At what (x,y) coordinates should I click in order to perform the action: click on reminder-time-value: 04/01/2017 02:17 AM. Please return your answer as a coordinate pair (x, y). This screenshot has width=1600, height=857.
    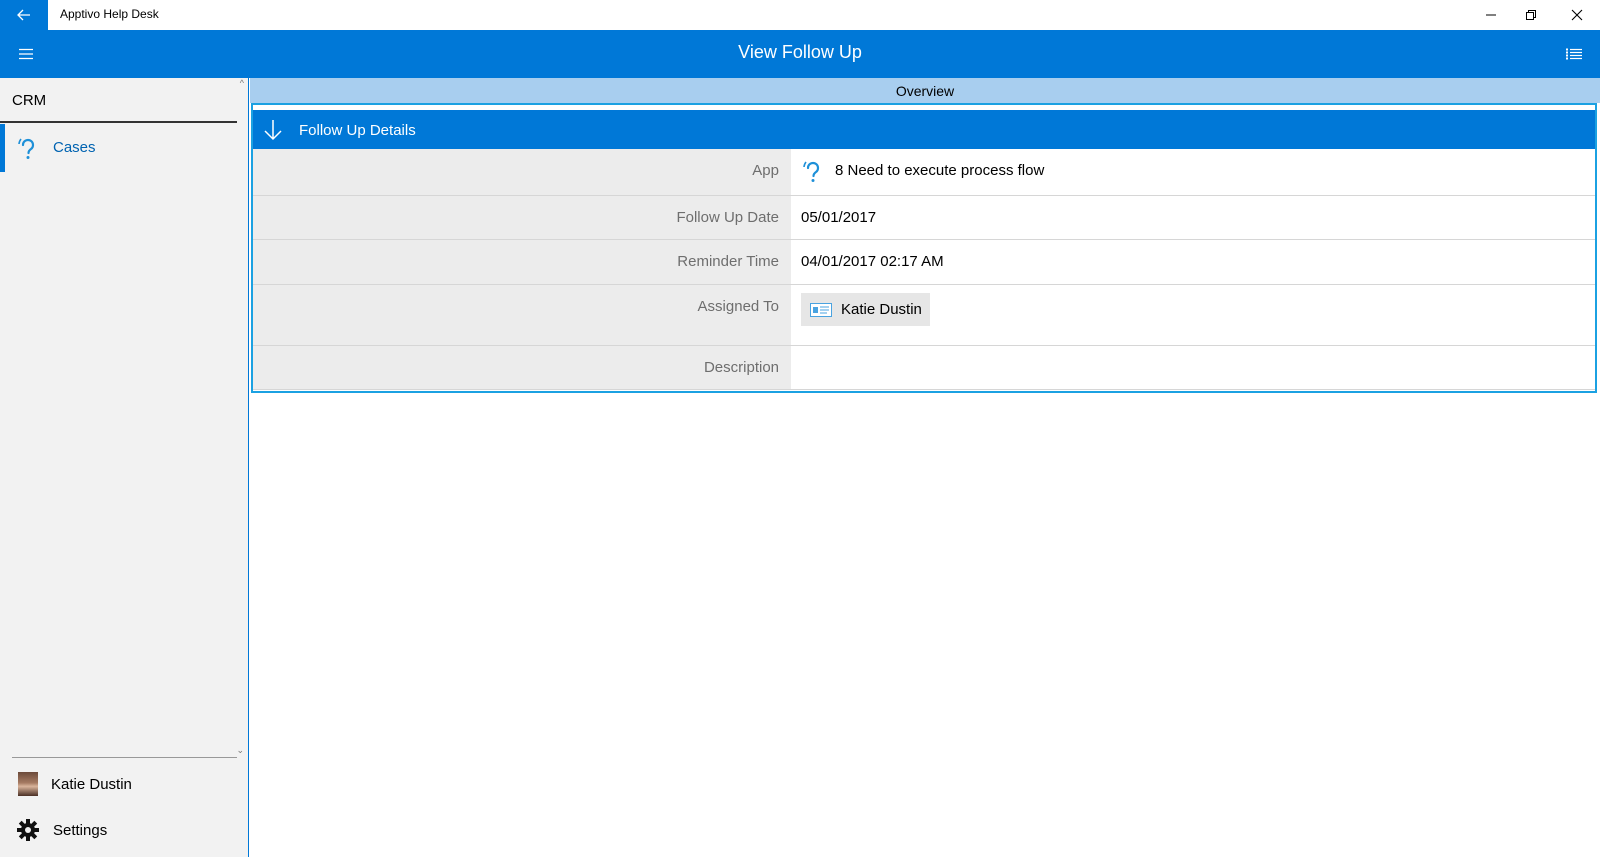
    Looking at the image, I should click on (872, 261).